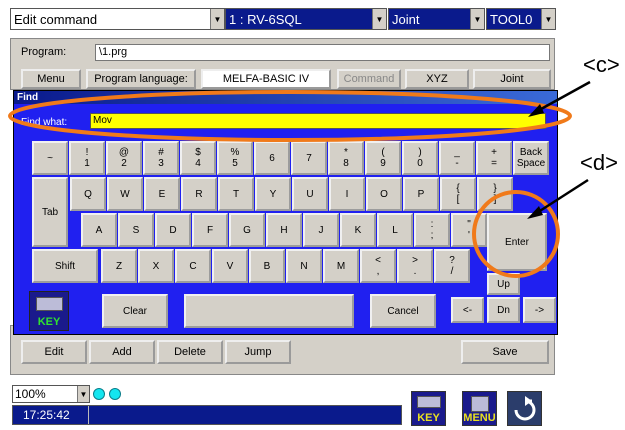 The width and height of the screenshot is (625, 430). I want to click on key-f: F, so click(210, 230).